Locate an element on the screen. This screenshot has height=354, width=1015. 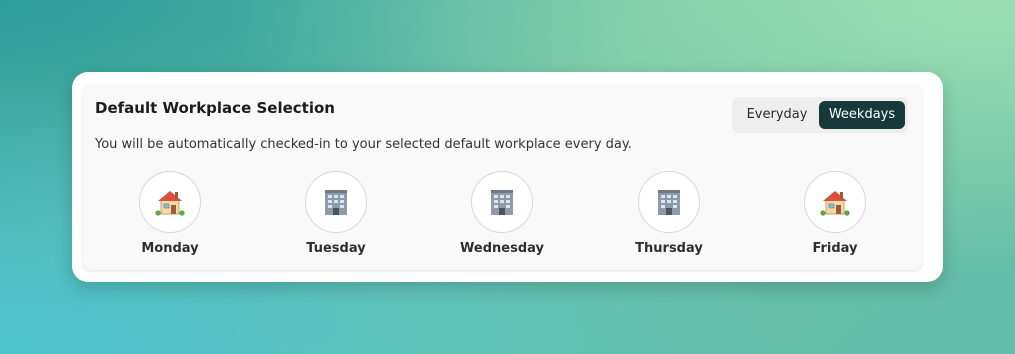
weekdays-toggle-button: Weekdays is located at coordinates (862, 115).